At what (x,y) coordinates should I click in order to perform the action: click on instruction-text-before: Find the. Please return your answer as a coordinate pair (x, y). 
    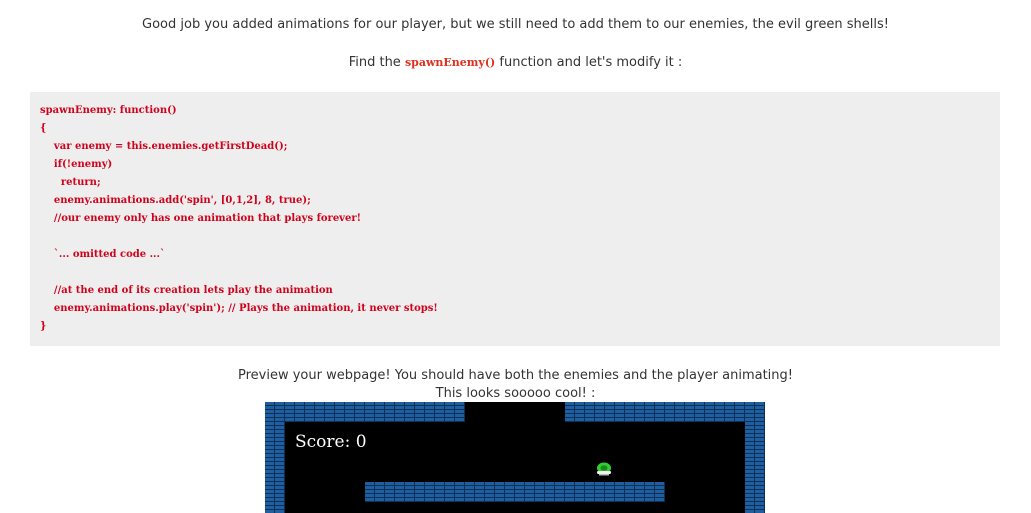
    Looking at the image, I should click on (376, 62).